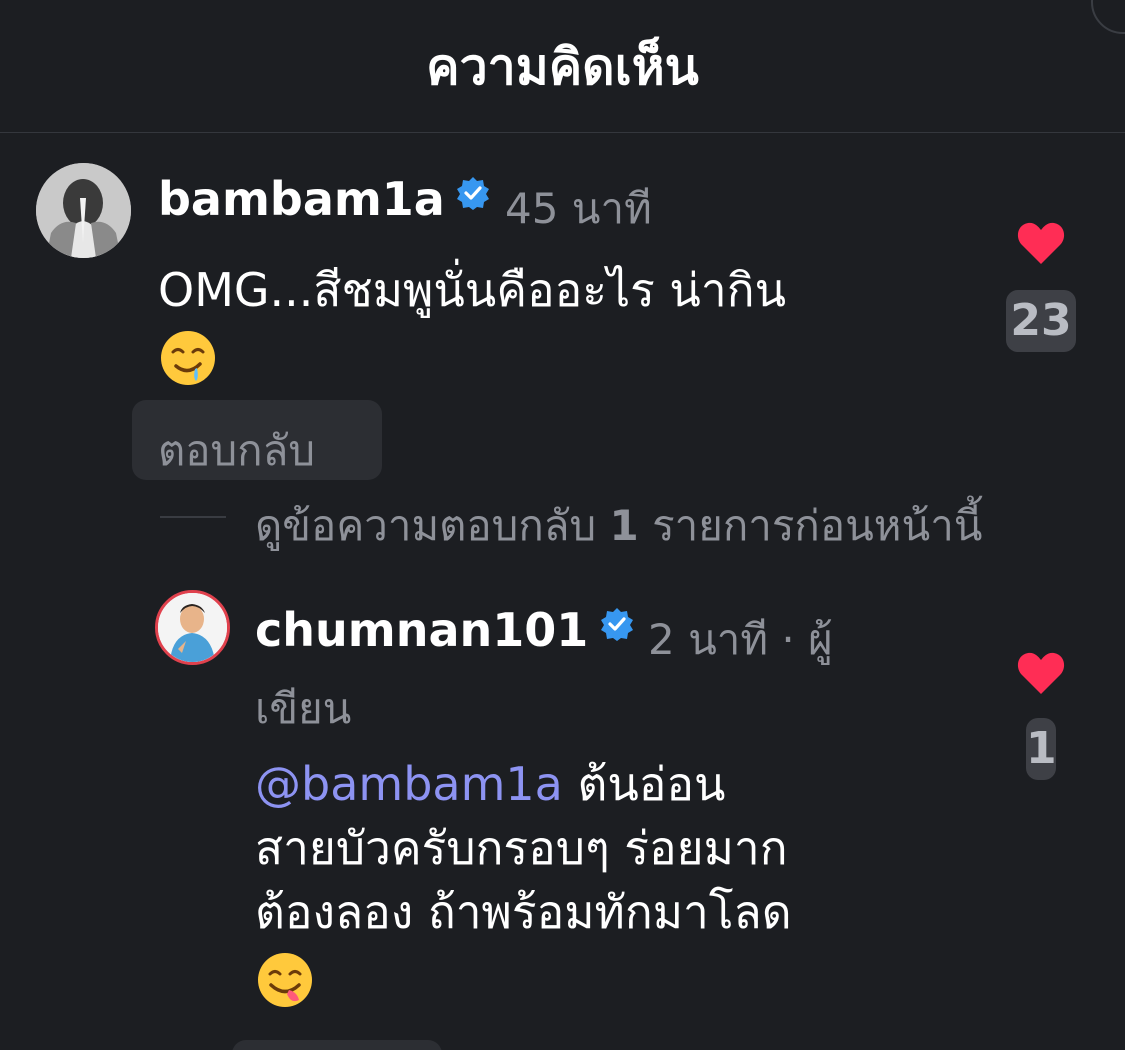 The image size is (1125, 1050). I want to click on header: ความคิดเห็น, so click(562, 66).